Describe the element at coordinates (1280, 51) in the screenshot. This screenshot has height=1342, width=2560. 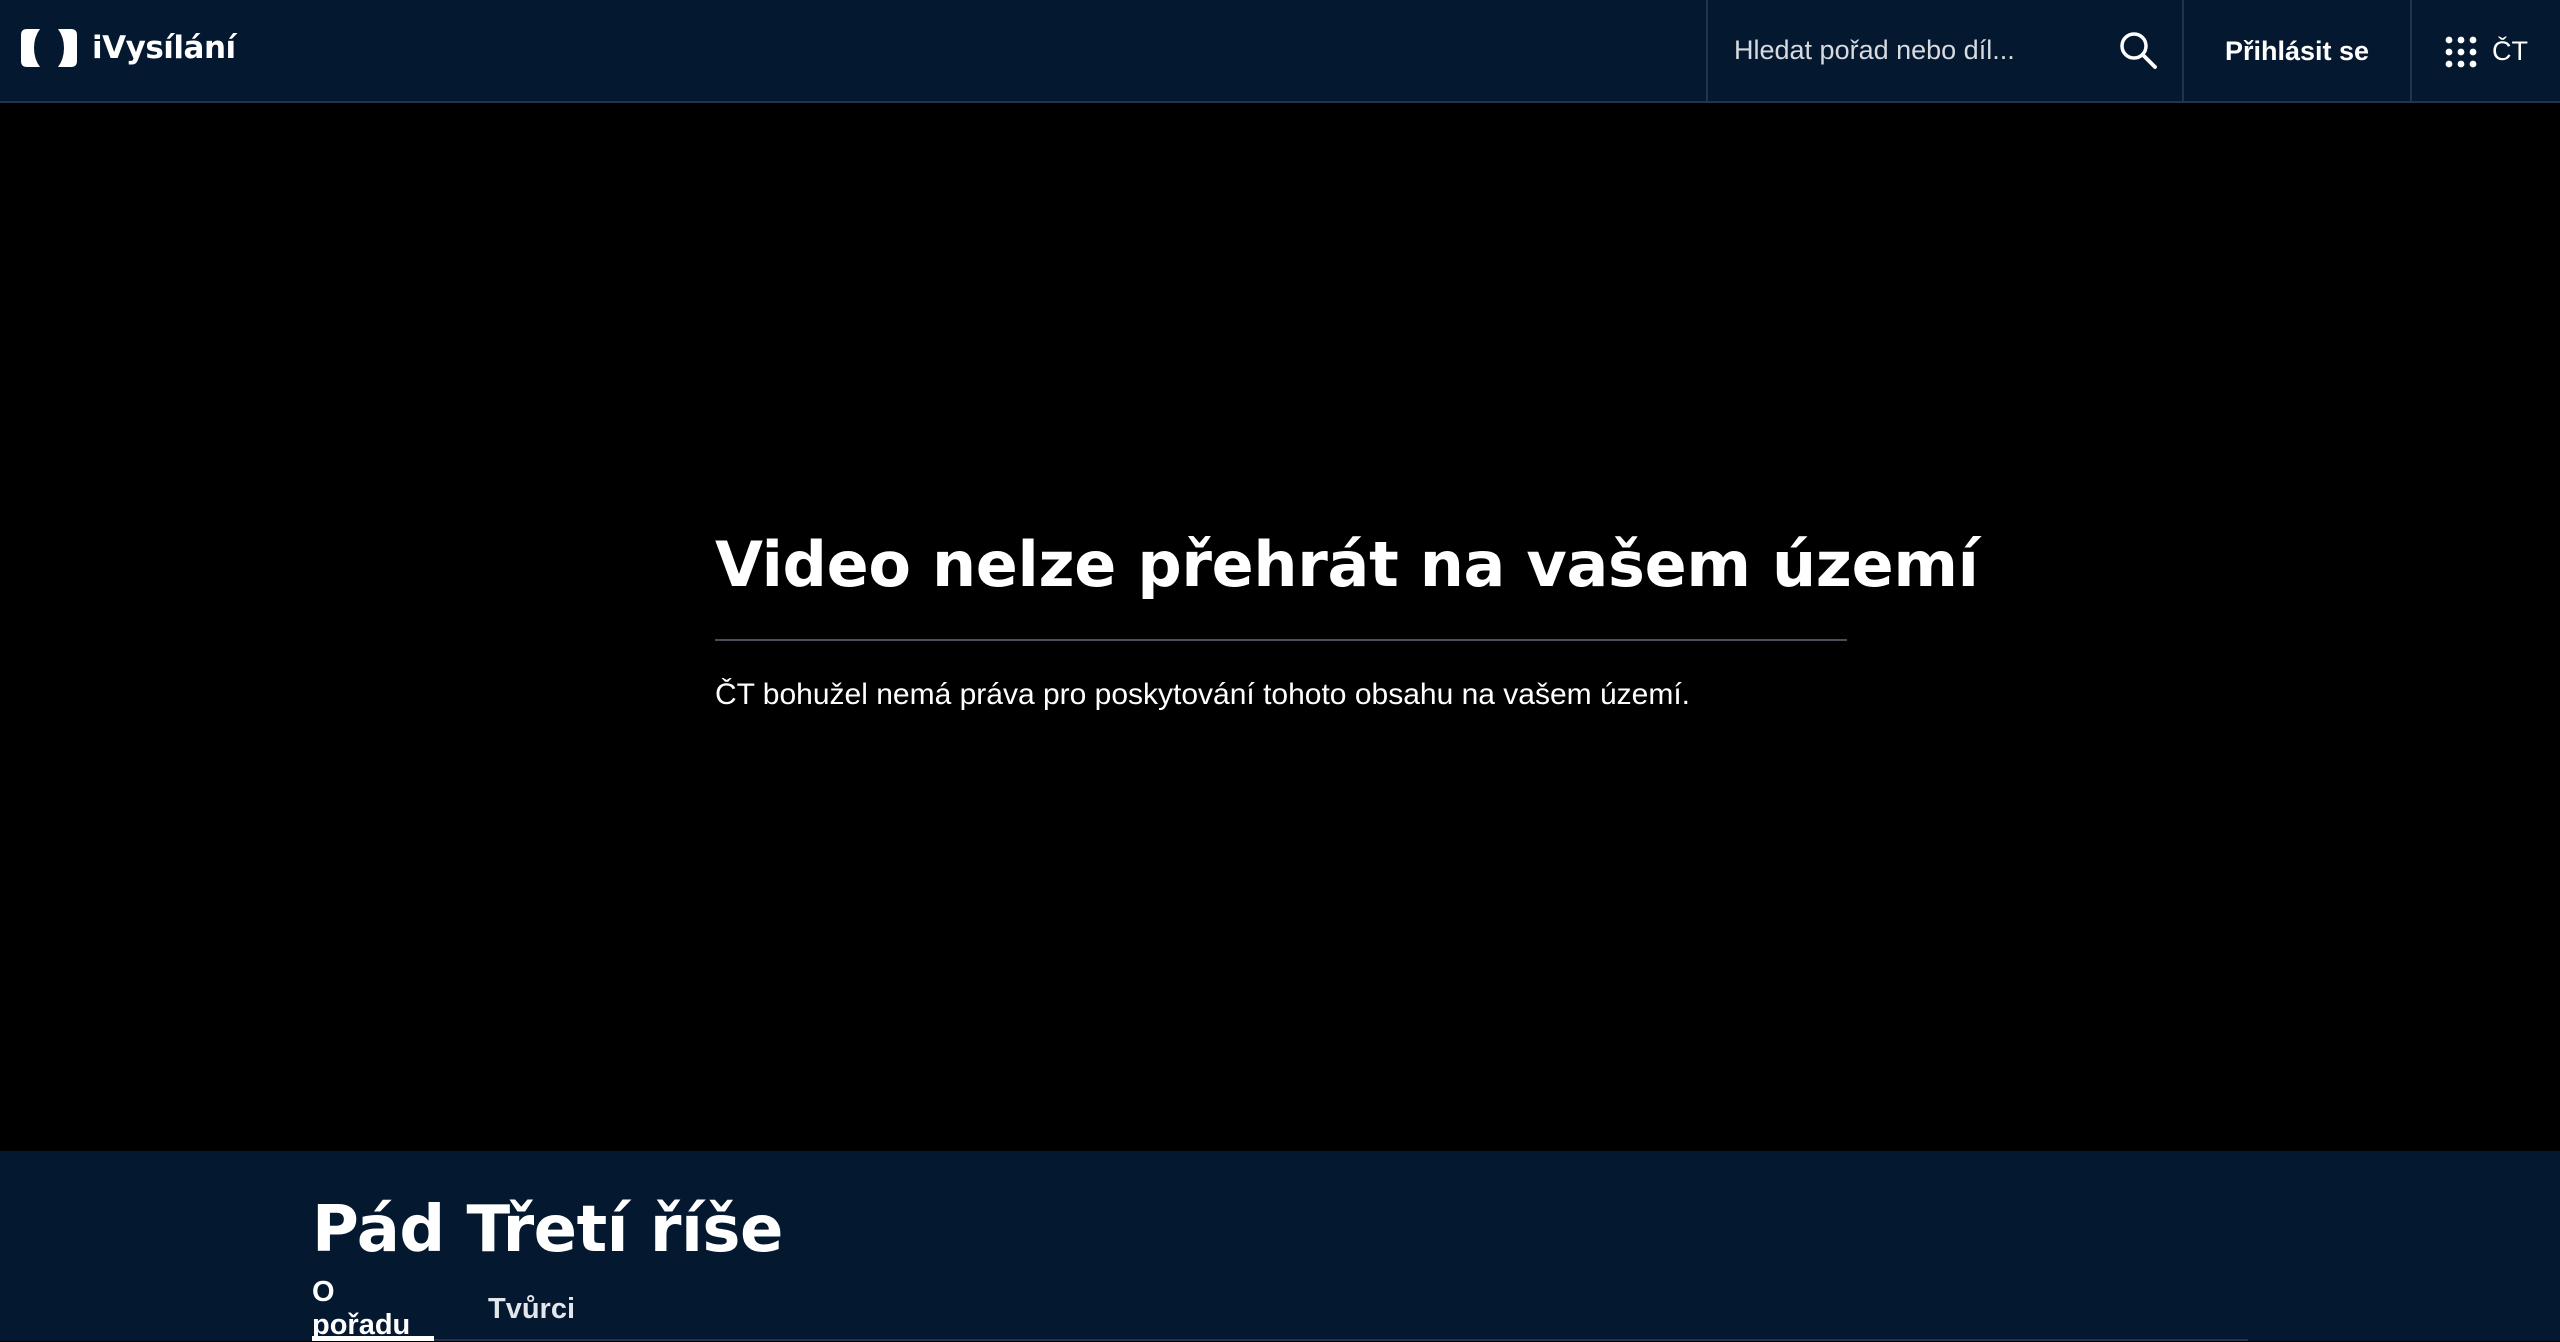
I see `top-navigation-bar: iVysílání Přihlásit se ČT` at that location.